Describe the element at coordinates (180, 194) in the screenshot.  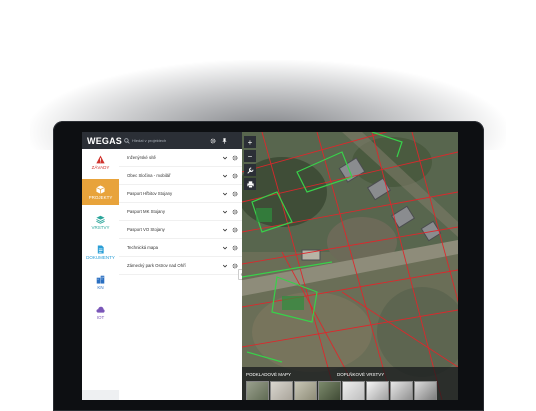
I see `project-row: Pasport Hřbitov Stojany` at that location.